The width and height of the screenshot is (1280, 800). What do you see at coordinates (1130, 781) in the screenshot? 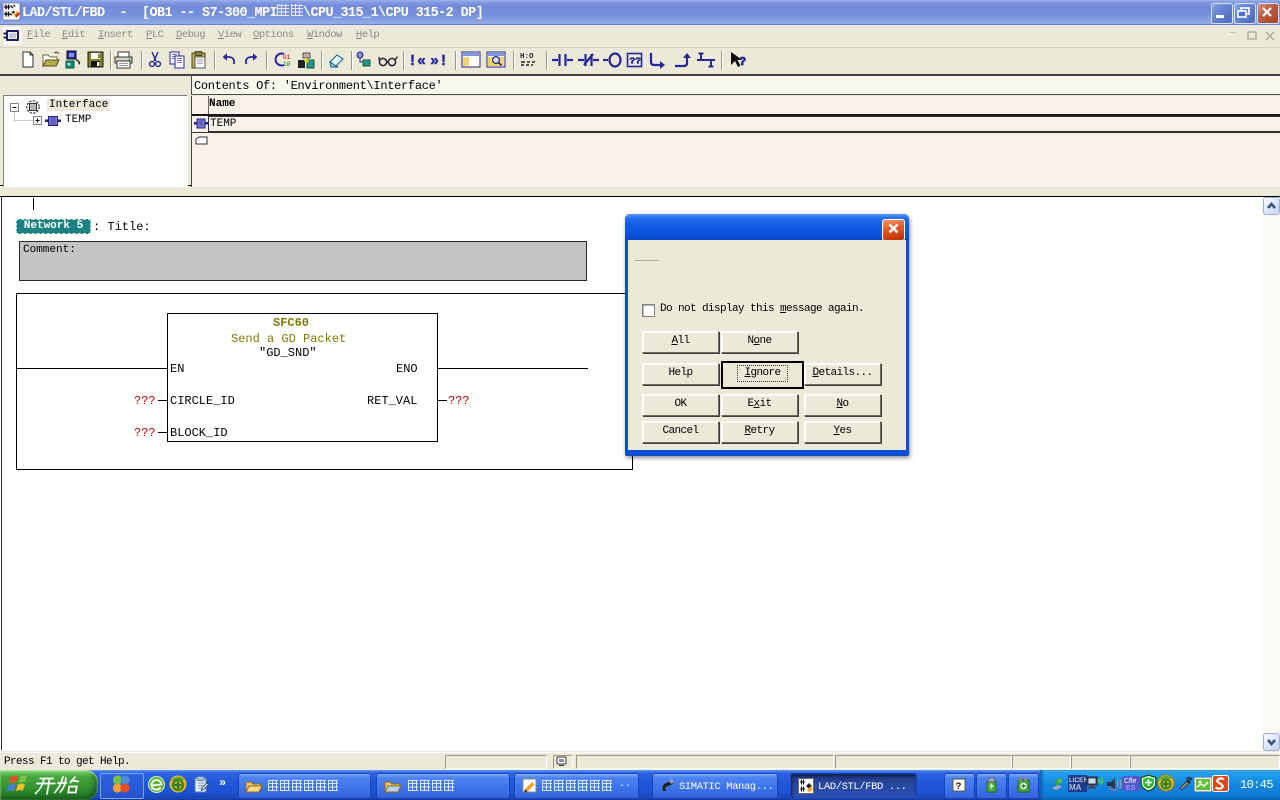
I see `svg-text: Cfle` at bounding box center [1130, 781].